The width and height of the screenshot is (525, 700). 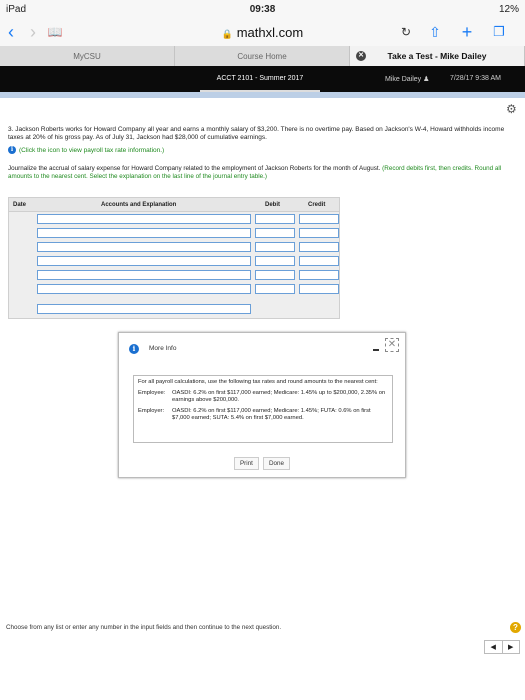 I want to click on tab-mycsu: MyCSU, so click(x=87, y=56).